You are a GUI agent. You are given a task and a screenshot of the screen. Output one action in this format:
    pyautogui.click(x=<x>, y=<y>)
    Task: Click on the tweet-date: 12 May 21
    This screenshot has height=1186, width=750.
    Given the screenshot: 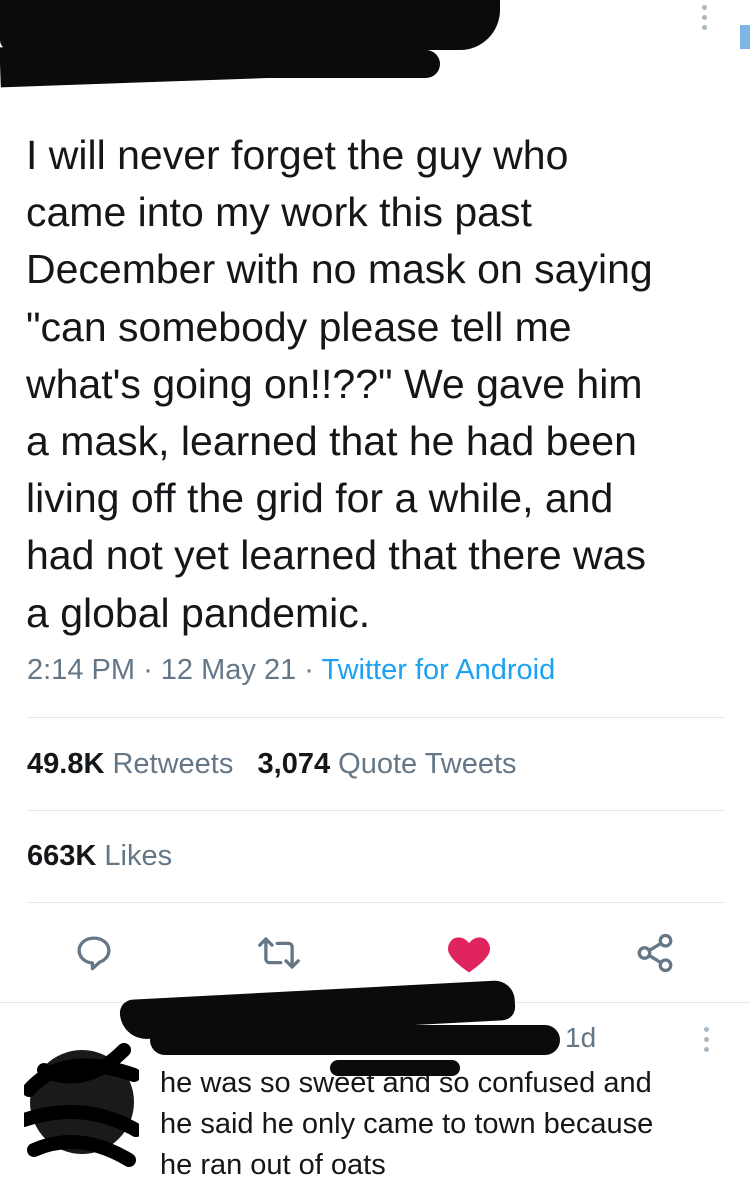 What is the action you would take?
    pyautogui.click(x=228, y=670)
    